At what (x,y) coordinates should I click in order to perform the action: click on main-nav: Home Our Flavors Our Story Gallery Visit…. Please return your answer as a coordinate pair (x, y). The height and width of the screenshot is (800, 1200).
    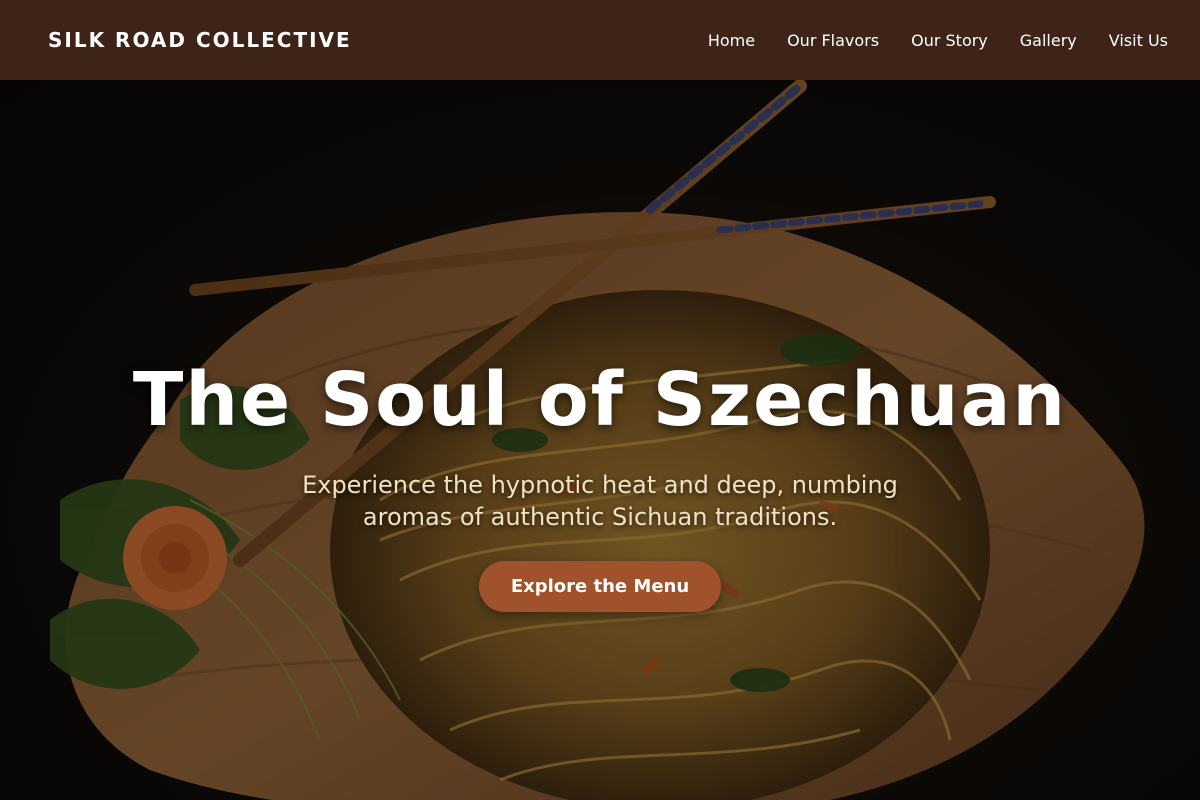
    Looking at the image, I should click on (938, 40).